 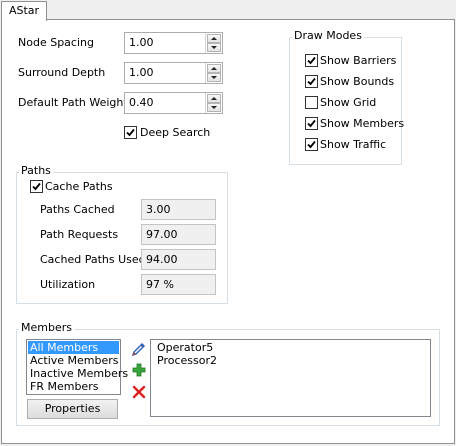 I want to click on member-list: Operator5 Processor2, so click(x=290, y=378).